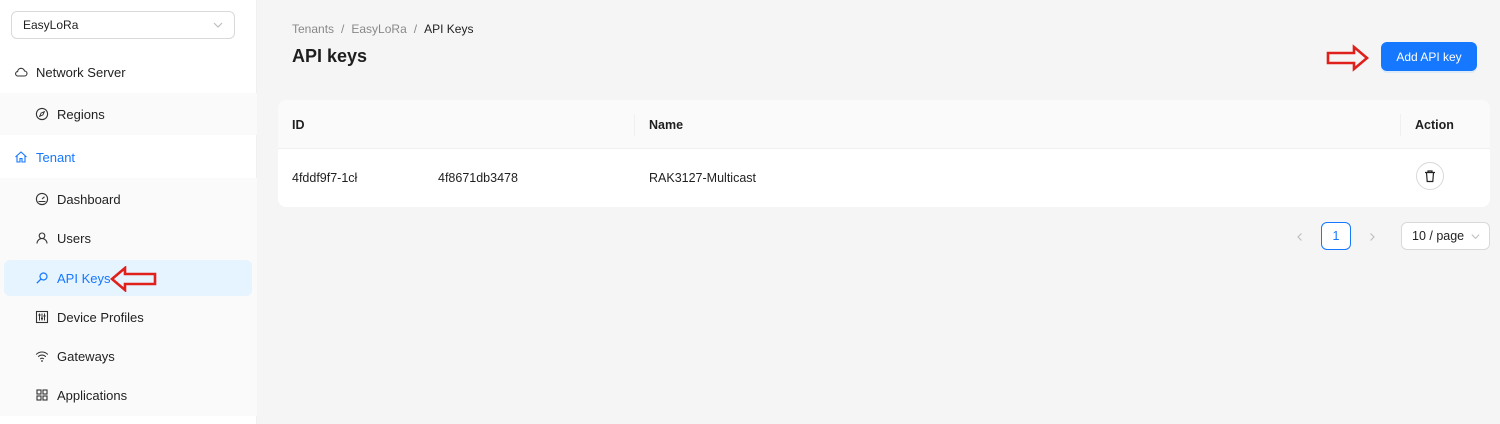 Image resolution: width=1500 pixels, height=424 pixels. What do you see at coordinates (42, 278) in the screenshot?
I see `key-icon` at bounding box center [42, 278].